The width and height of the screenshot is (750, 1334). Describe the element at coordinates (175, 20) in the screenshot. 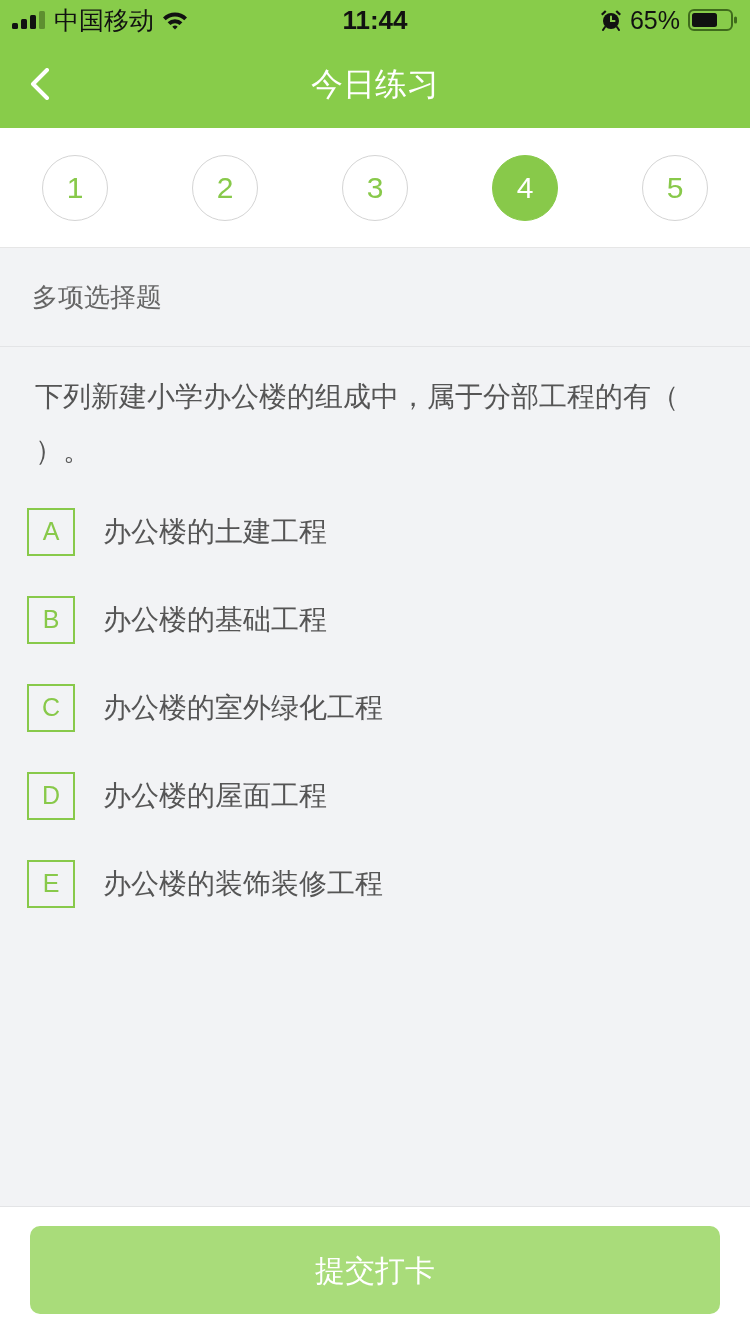

I see `wifi-icon` at that location.